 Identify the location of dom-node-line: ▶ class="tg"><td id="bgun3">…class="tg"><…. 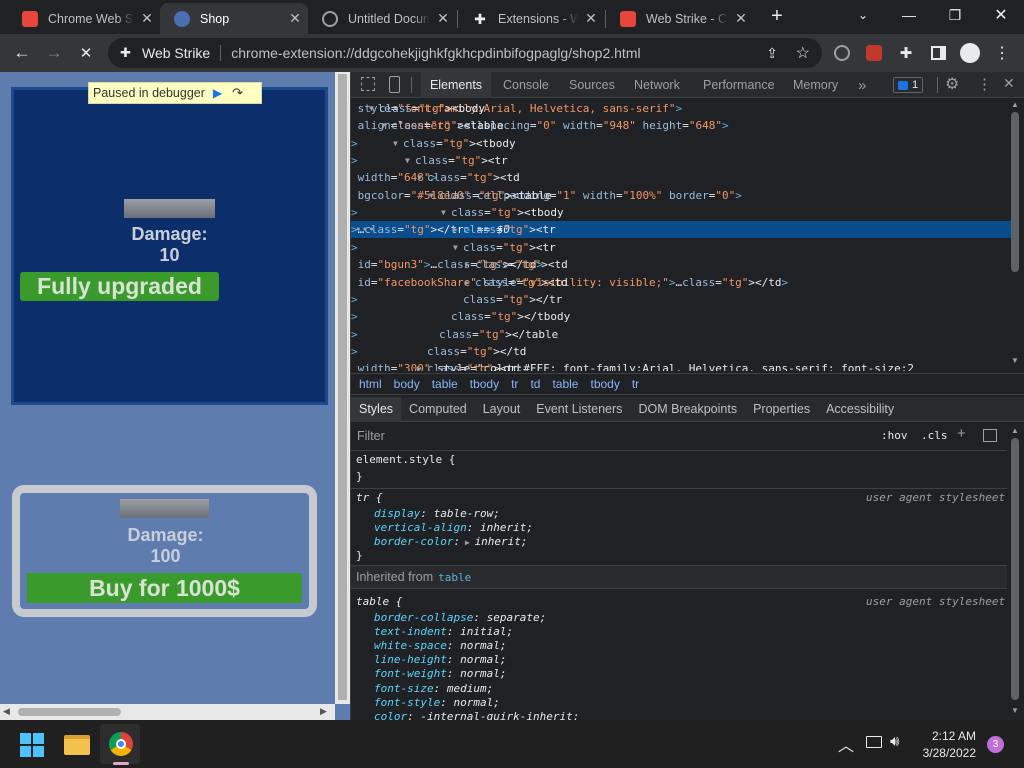
(681, 264).